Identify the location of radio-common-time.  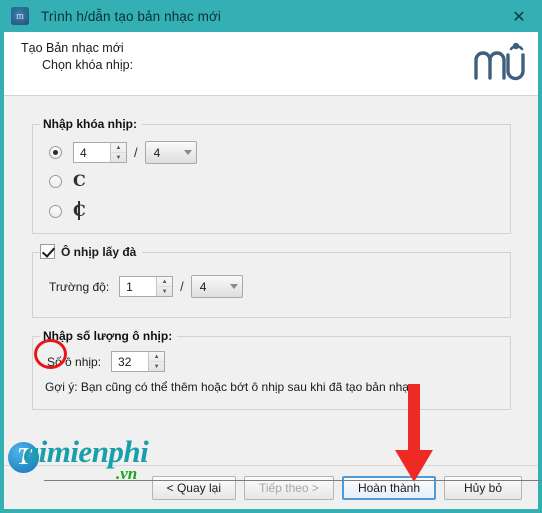
(55, 181).